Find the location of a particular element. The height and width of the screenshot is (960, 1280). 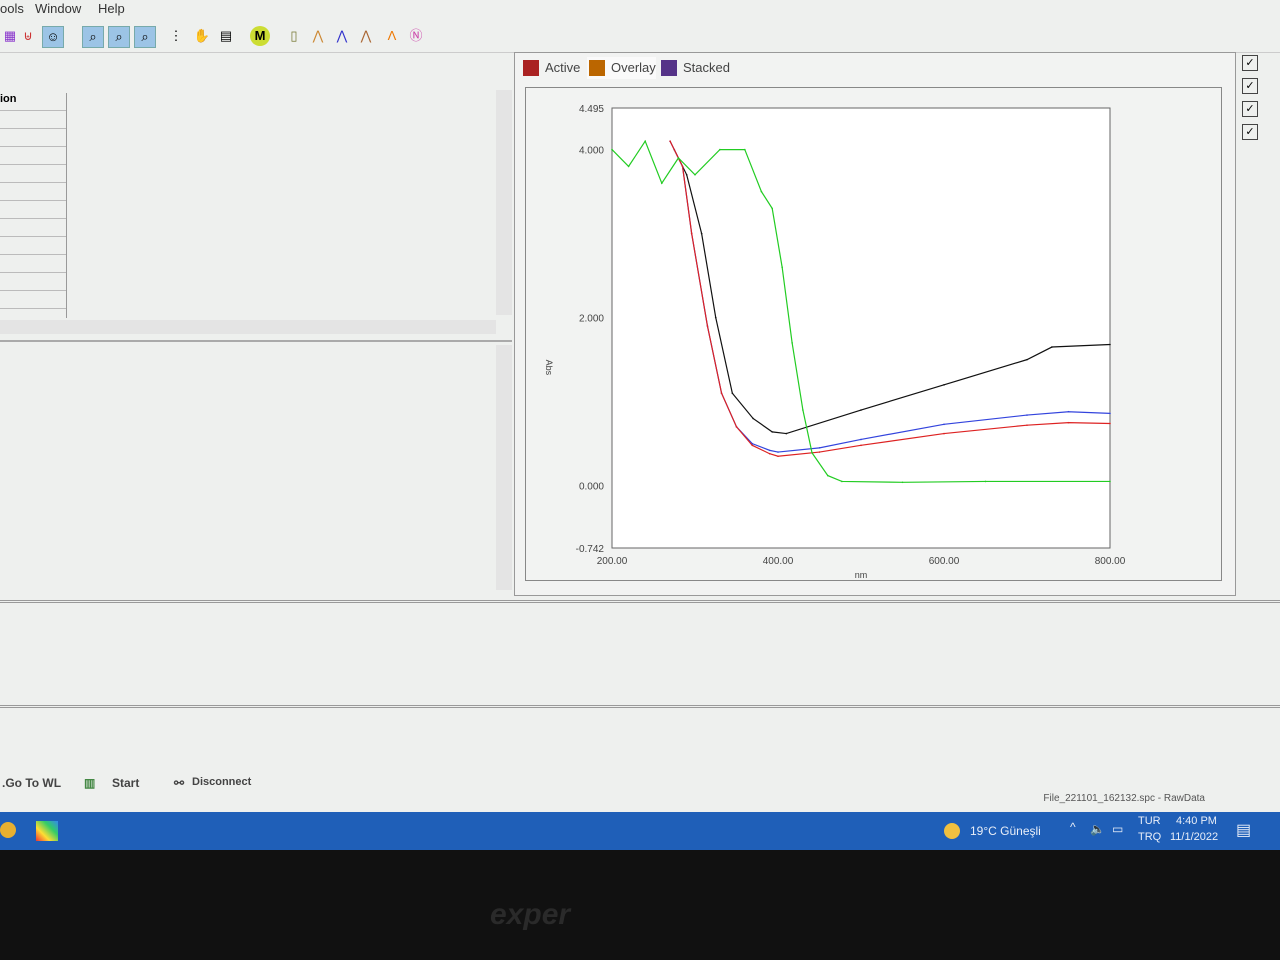

disconnect-button: Disconnect is located at coordinates (221, 782).